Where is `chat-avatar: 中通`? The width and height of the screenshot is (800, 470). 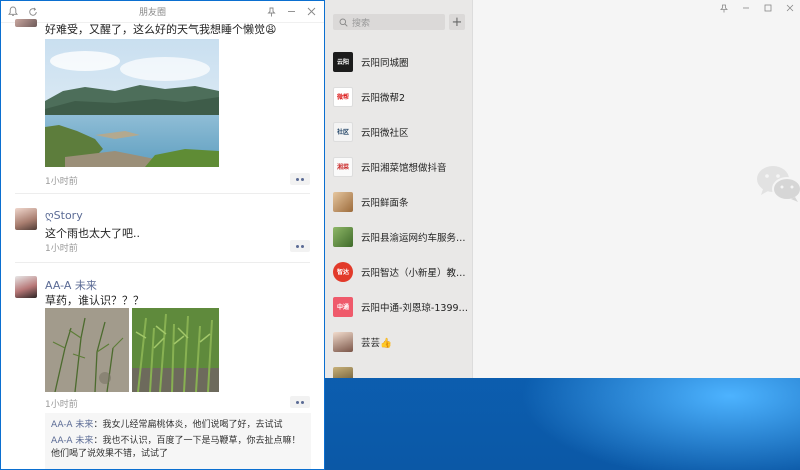
chat-avatar: 中通 is located at coordinates (343, 306).